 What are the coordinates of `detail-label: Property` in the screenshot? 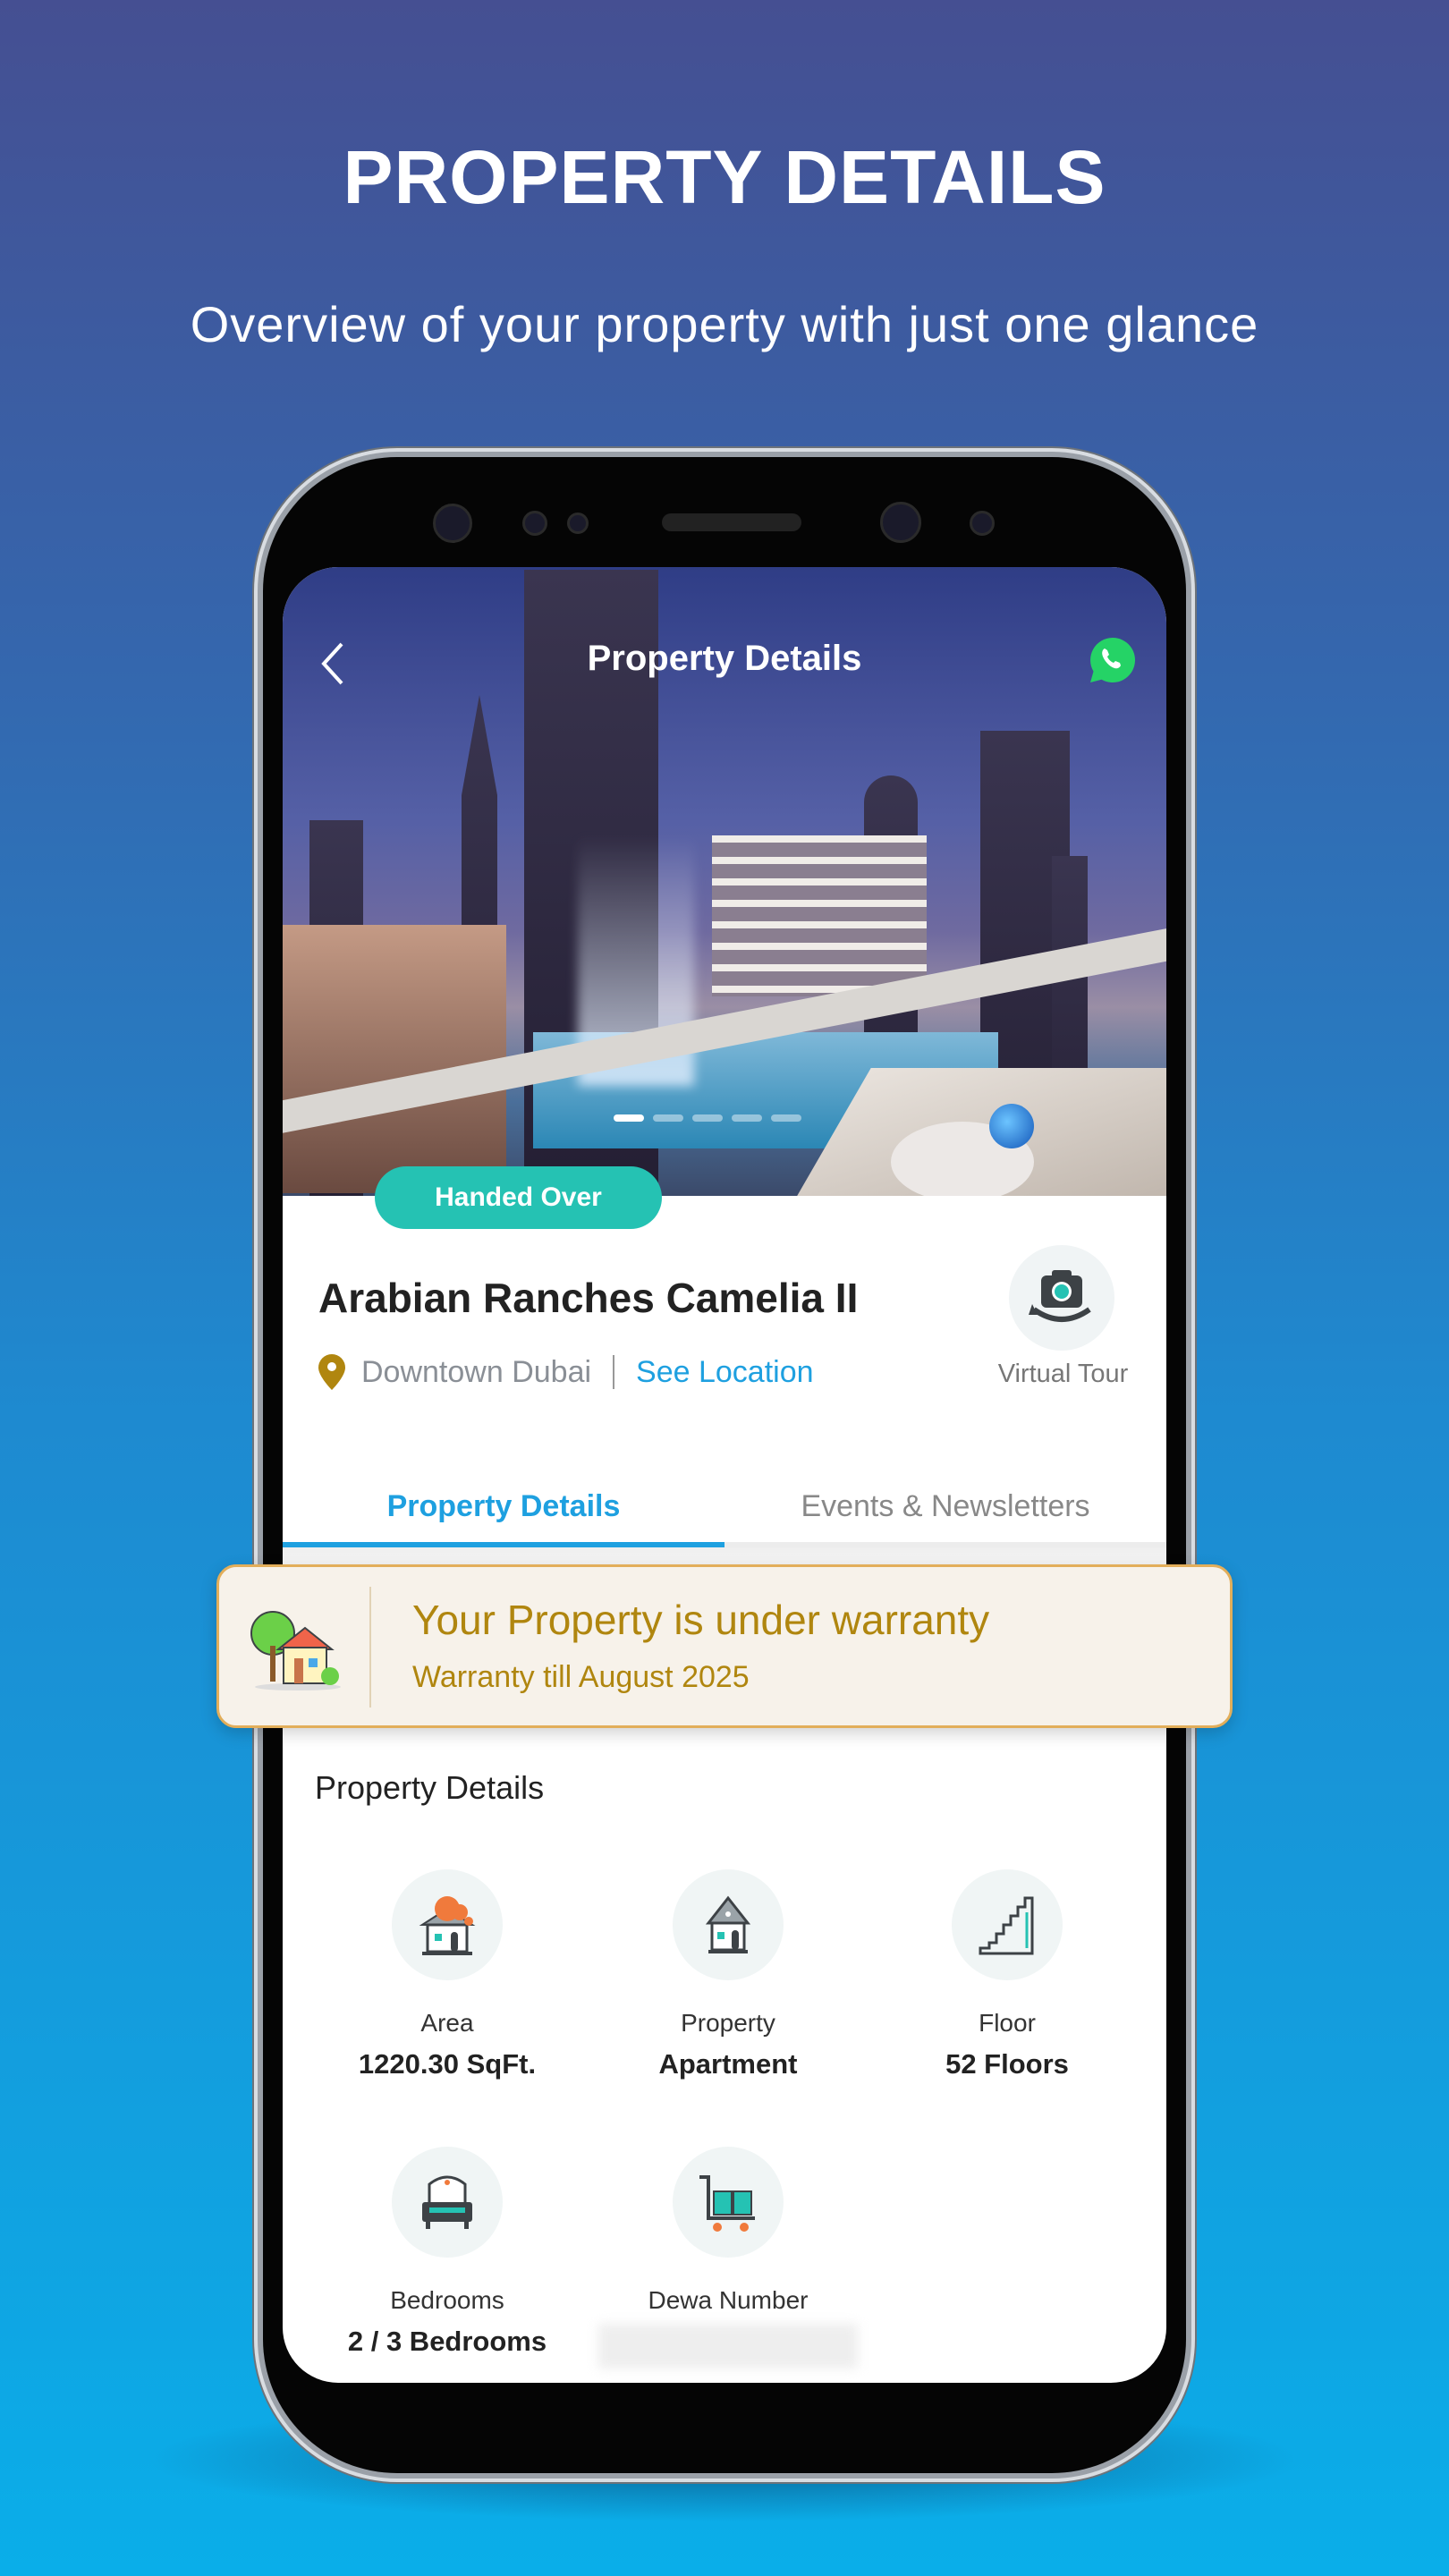 It's located at (728, 2023).